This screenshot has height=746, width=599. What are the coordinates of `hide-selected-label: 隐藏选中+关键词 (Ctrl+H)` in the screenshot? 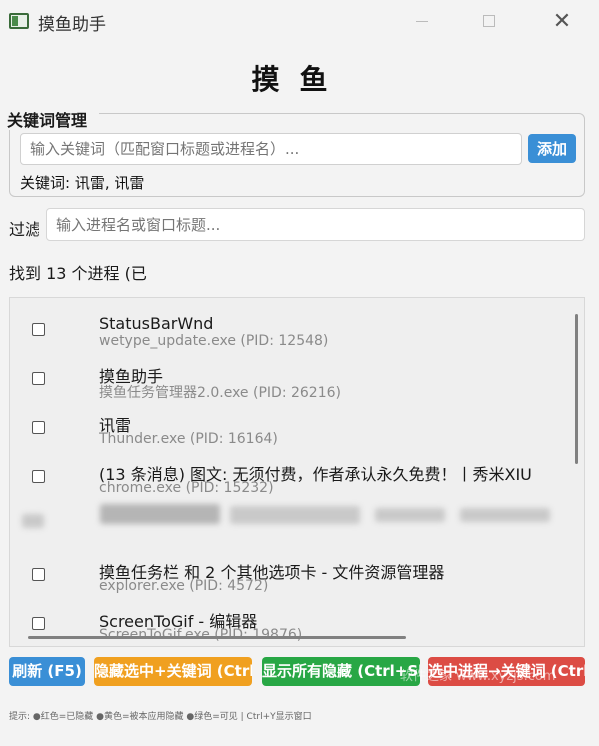 It's located at (173, 671).